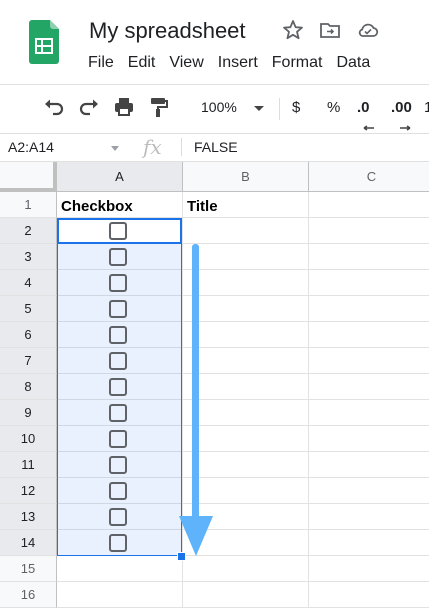 The width and height of the screenshot is (429, 608). Describe the element at coordinates (142, 64) in the screenshot. I see `menu-edit: Edit` at that location.